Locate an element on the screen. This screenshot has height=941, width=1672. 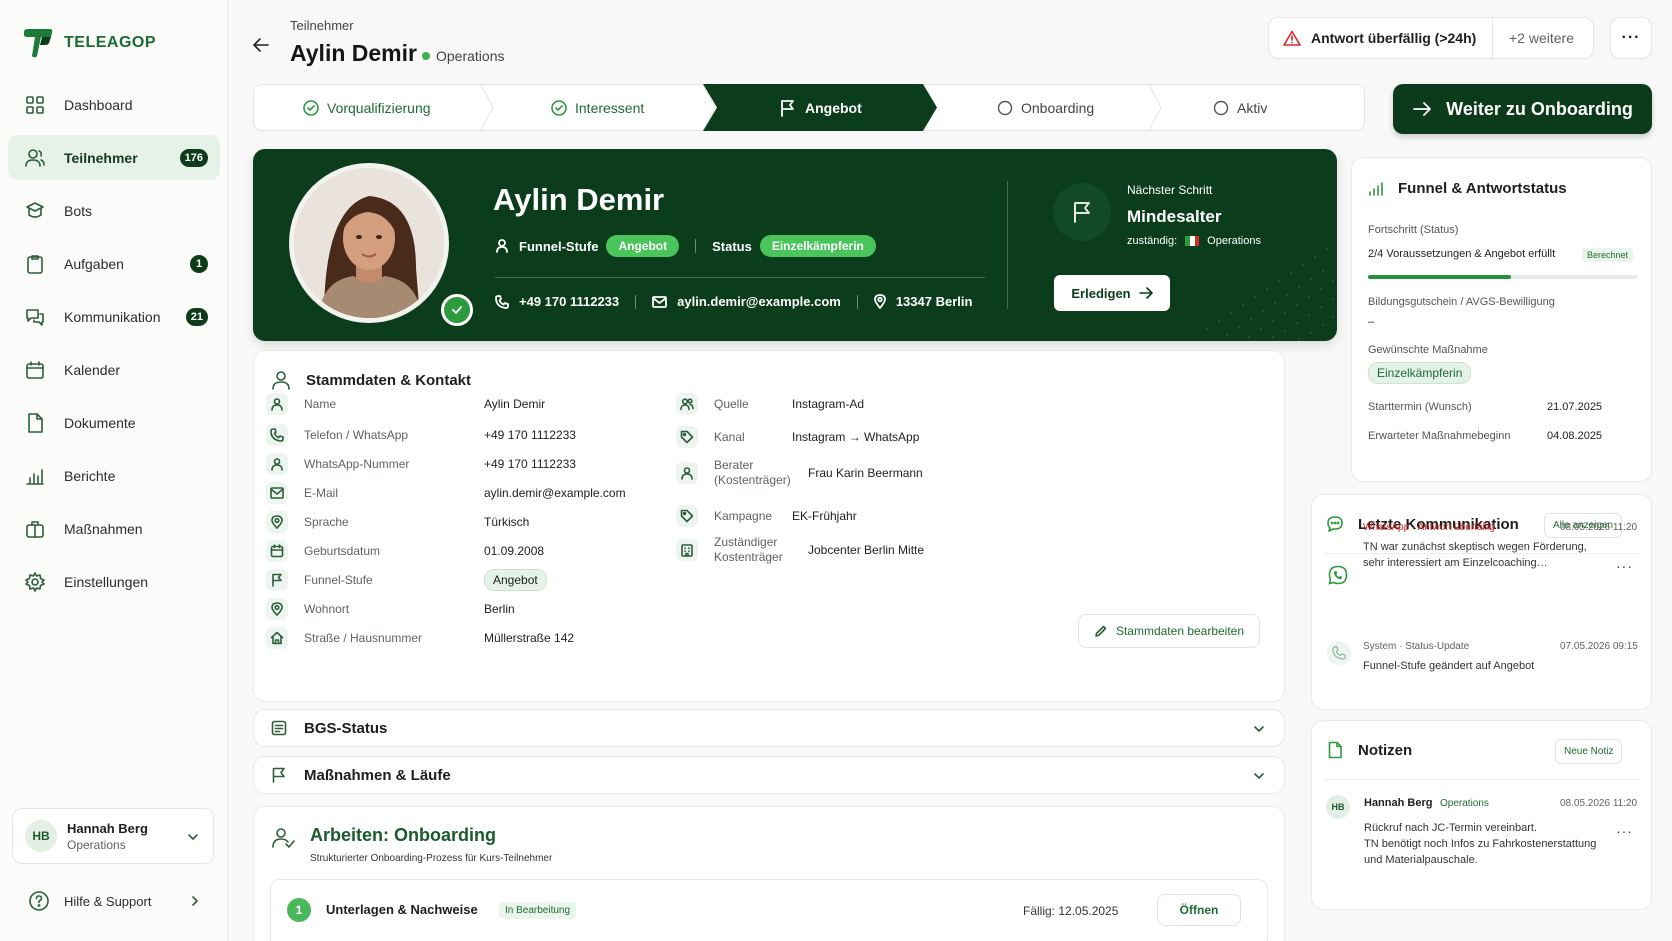
funnel-label: Funnel-Stufe is located at coordinates (559, 246).